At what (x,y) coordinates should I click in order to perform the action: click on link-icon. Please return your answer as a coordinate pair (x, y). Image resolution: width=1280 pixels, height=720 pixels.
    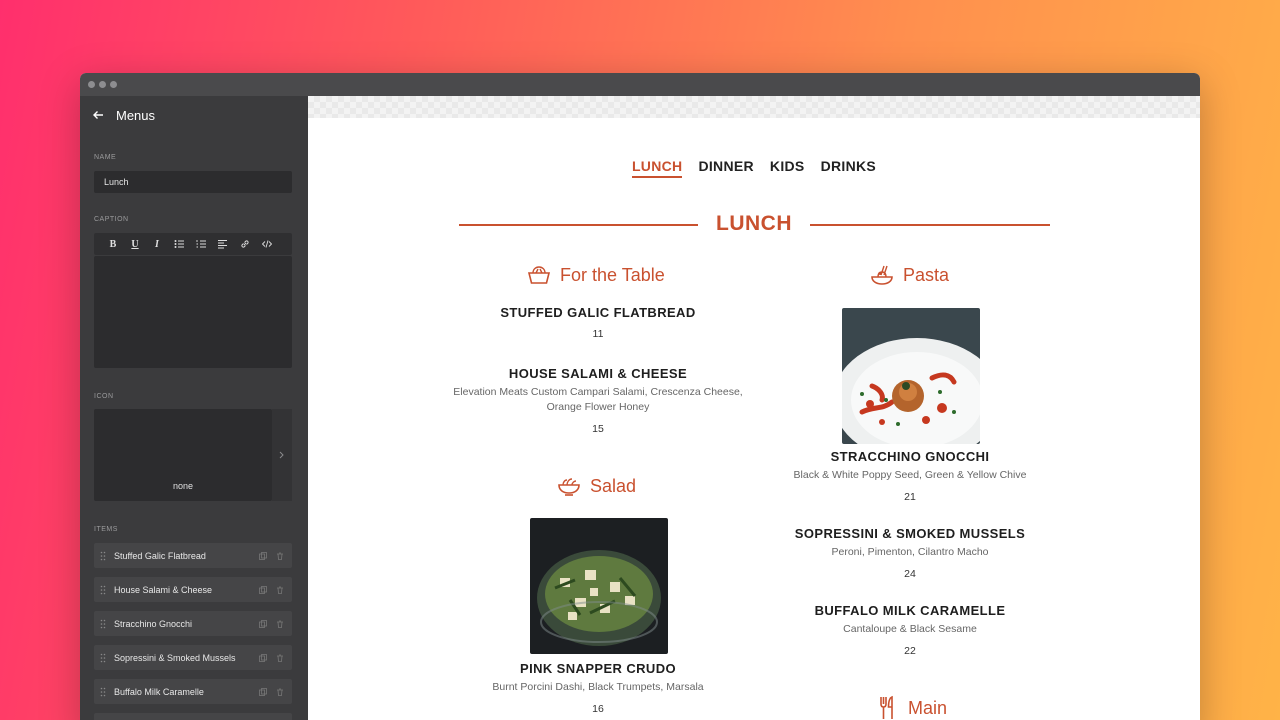
    Looking at the image, I should click on (245, 244).